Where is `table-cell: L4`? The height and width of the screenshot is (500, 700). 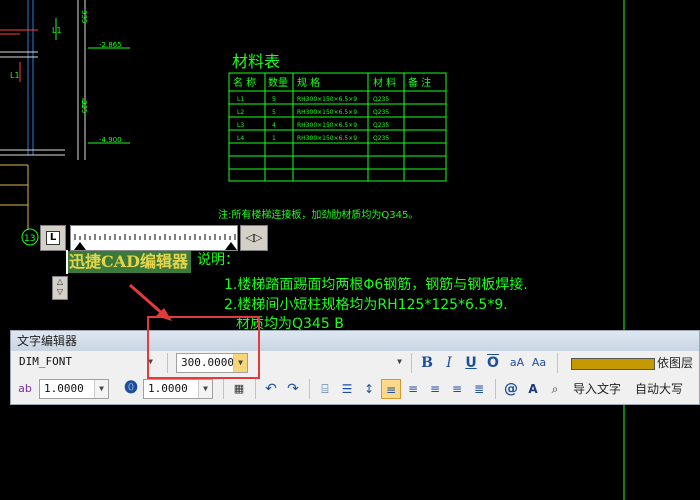
table-cell: L4 is located at coordinates (240, 138).